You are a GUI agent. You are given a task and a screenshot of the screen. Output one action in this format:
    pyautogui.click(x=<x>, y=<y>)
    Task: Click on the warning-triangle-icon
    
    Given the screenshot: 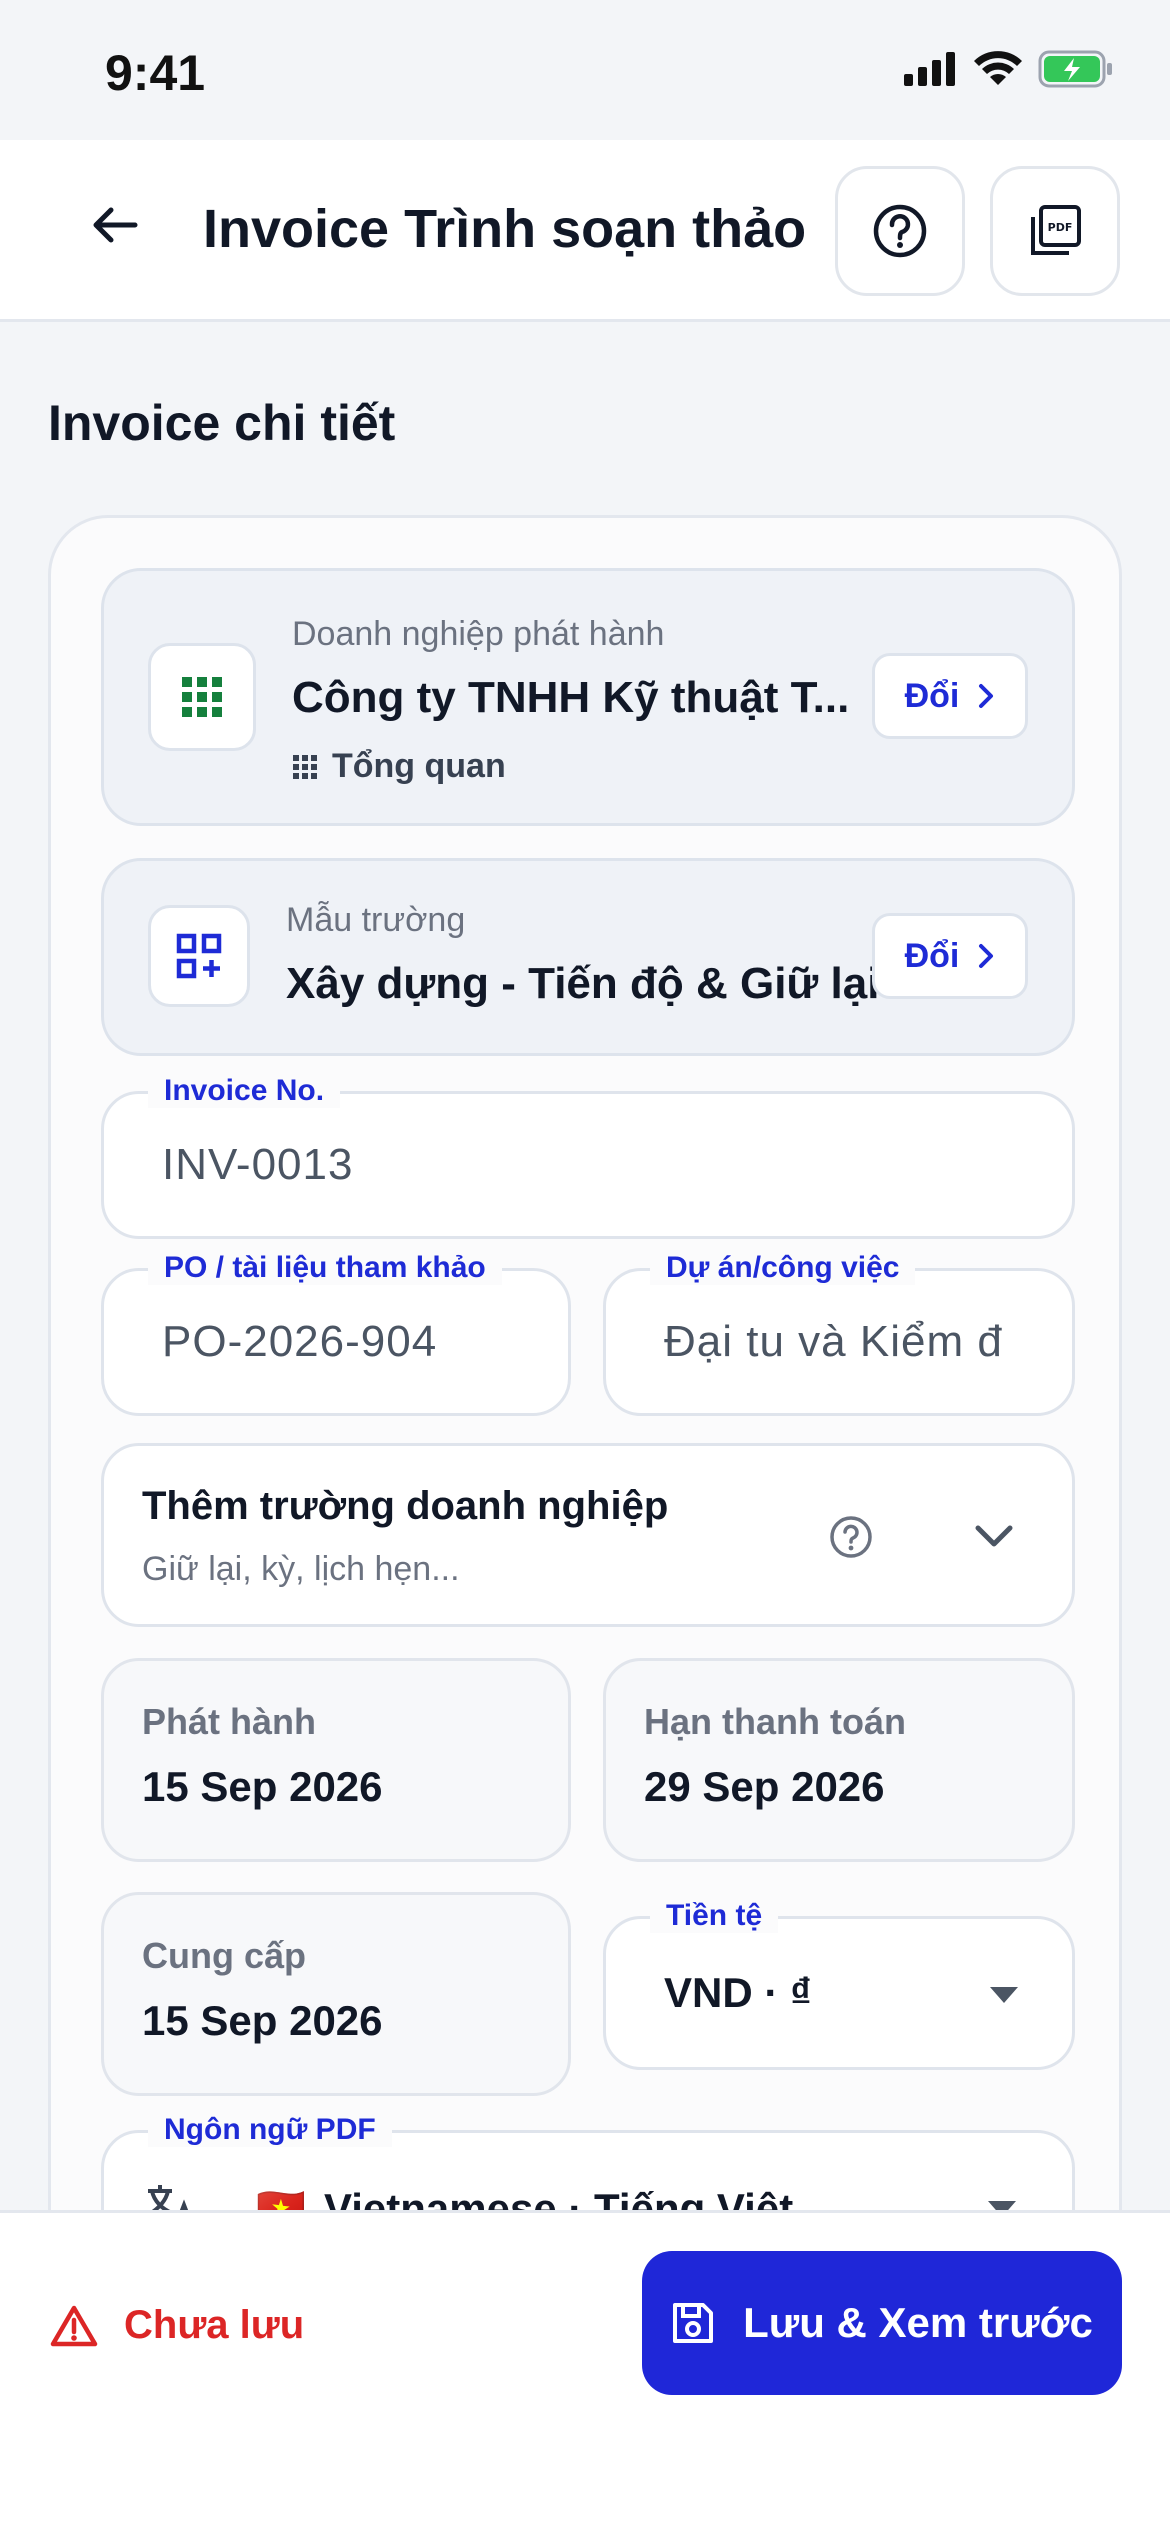 What is the action you would take?
    pyautogui.click(x=74, y=2325)
    